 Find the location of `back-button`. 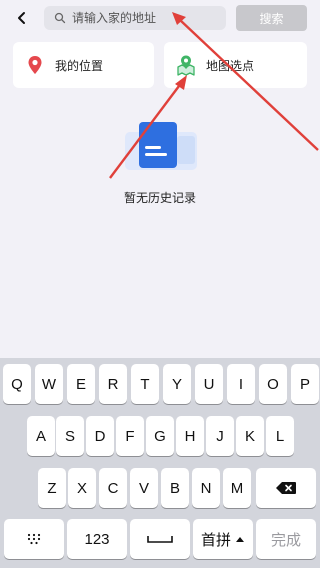

back-button is located at coordinates (22, 18).